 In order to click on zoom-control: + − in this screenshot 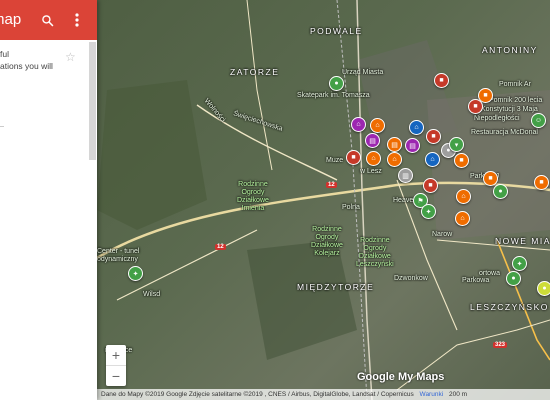, I will do `click(116, 365)`.